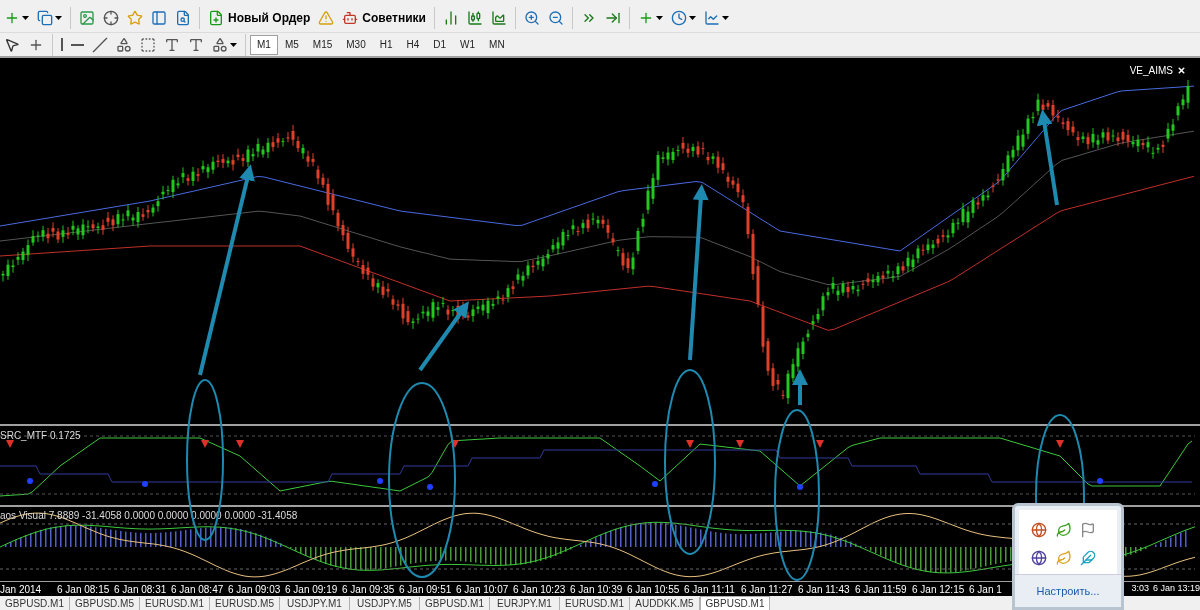  Describe the element at coordinates (1039, 558) in the screenshot. I see `globe-icon` at that location.